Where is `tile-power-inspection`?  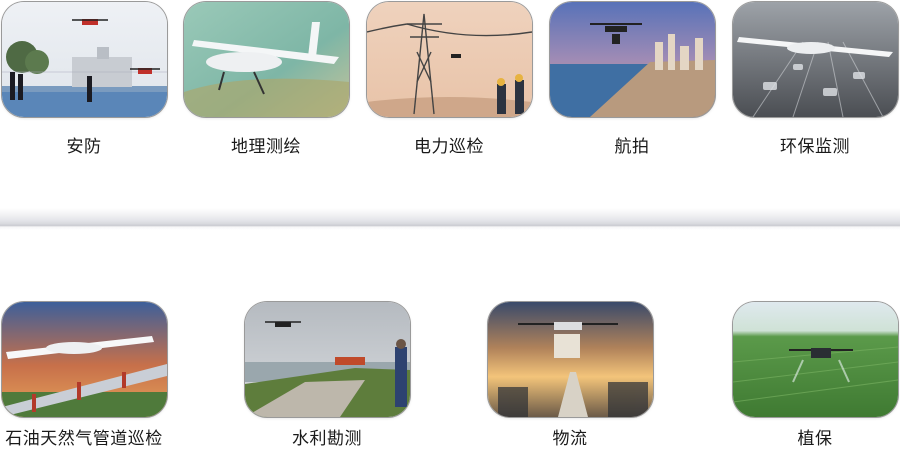
tile-power-inspection is located at coordinates (449, 59).